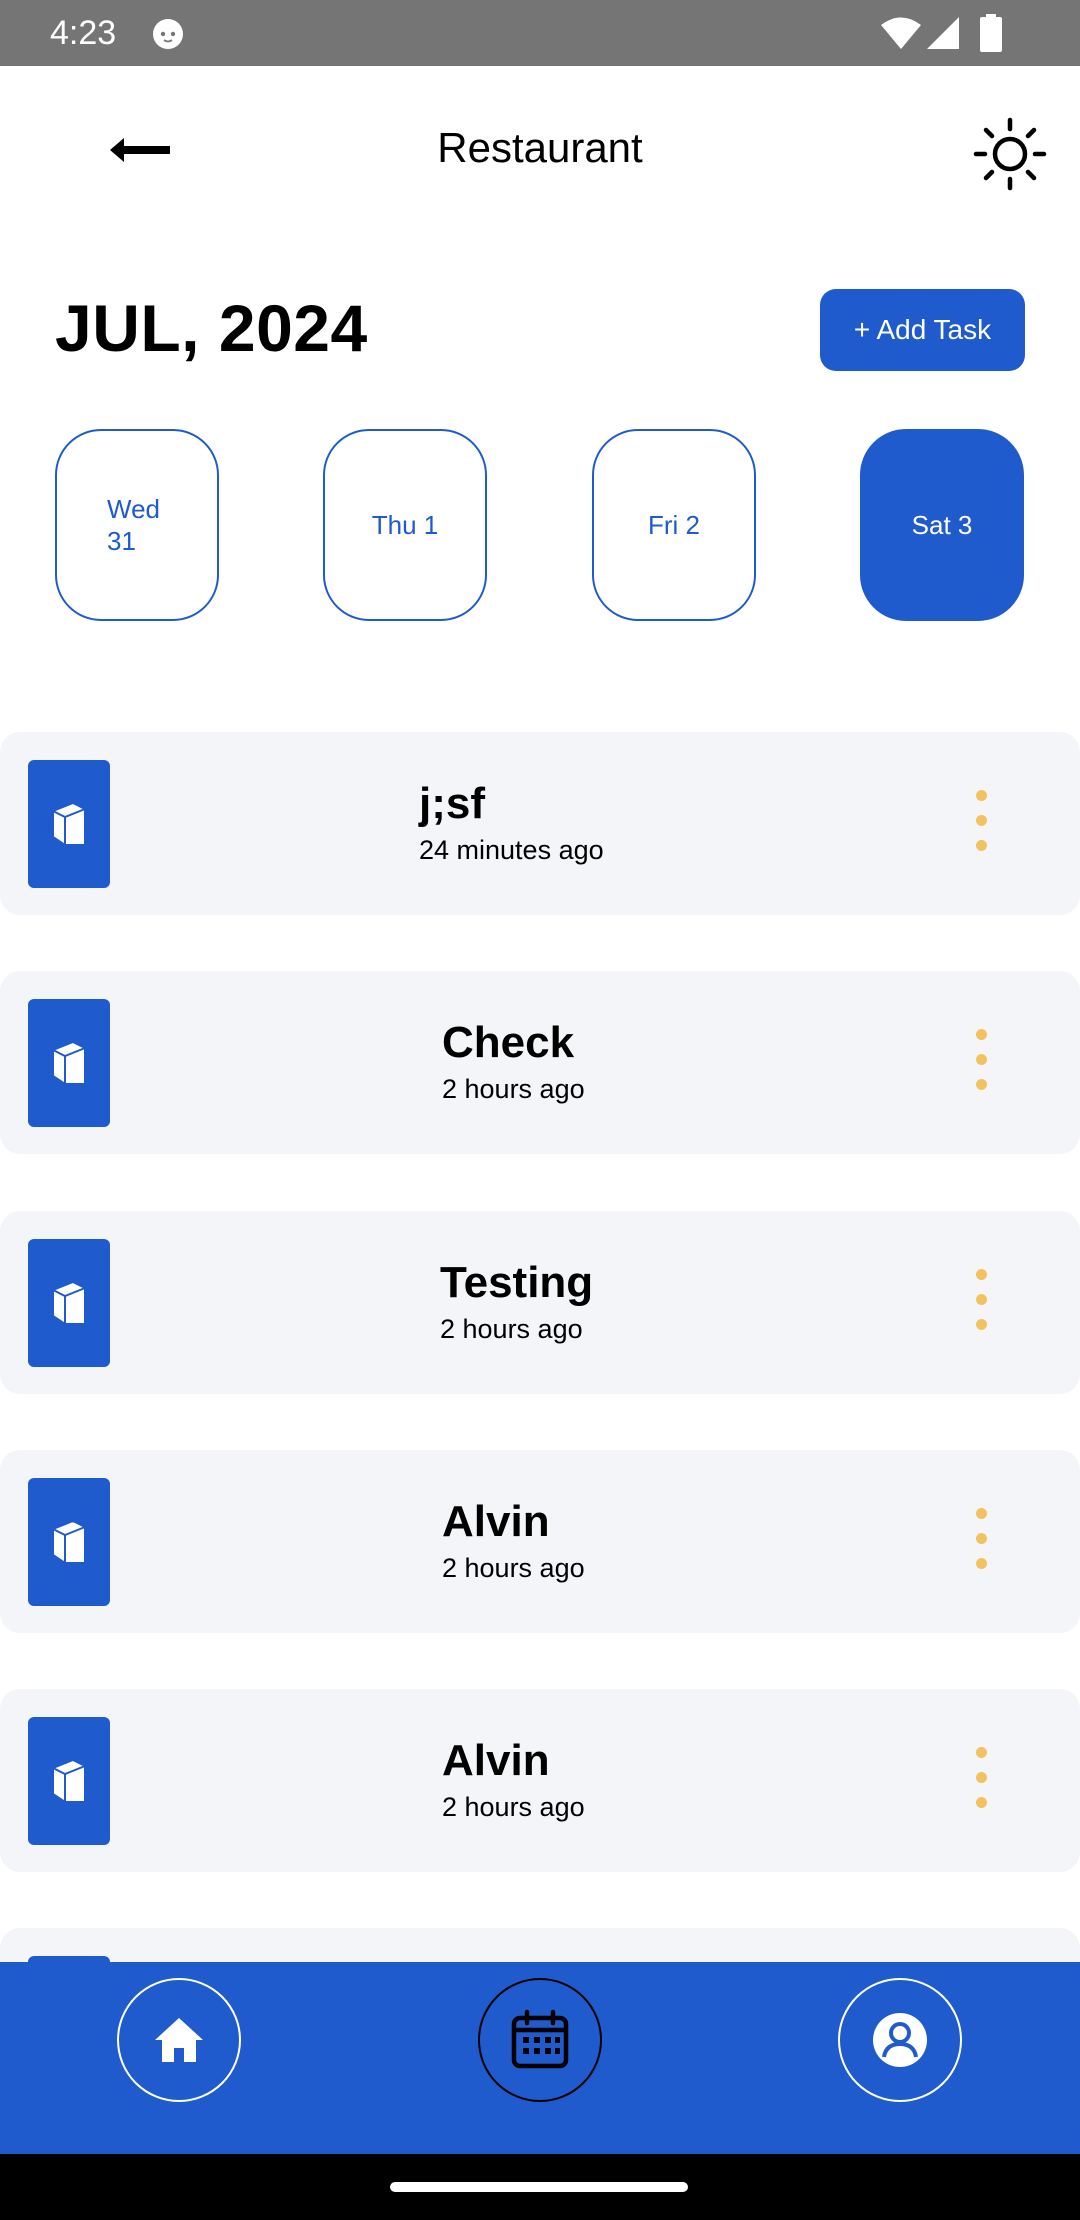 This screenshot has height=2220, width=1080. I want to click on task-card: Testing 2 hours ago, so click(540, 1302).